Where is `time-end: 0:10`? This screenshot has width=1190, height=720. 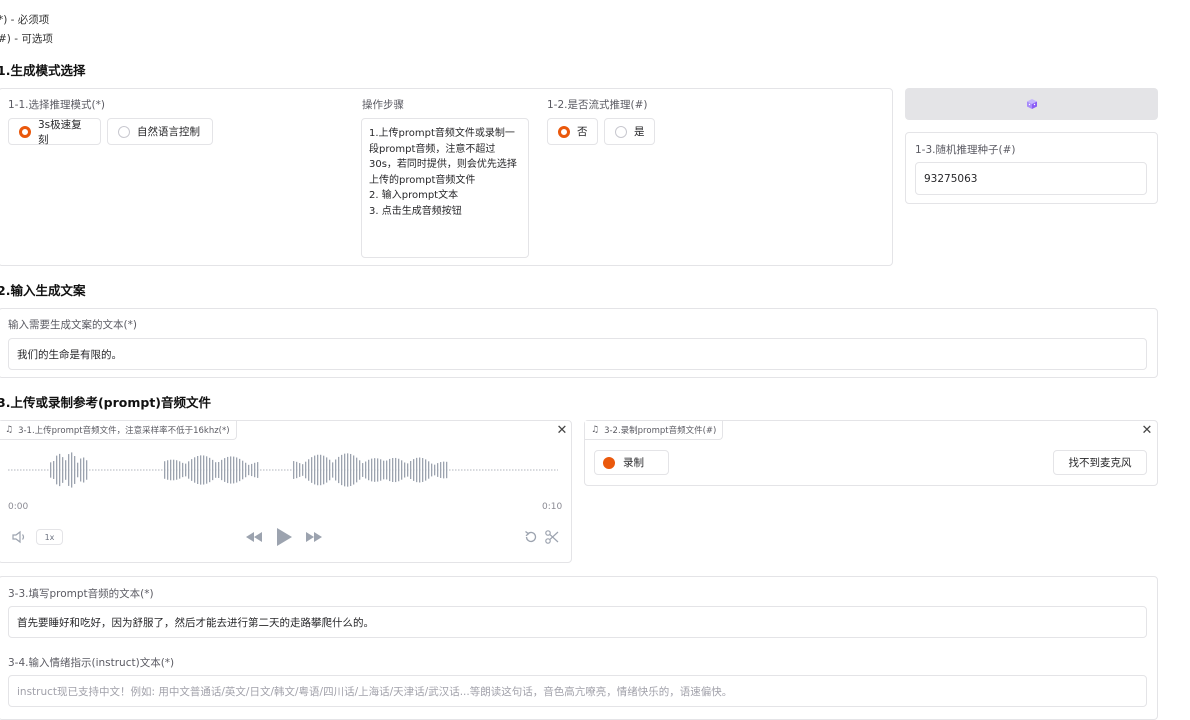
time-end: 0:10 is located at coordinates (552, 507).